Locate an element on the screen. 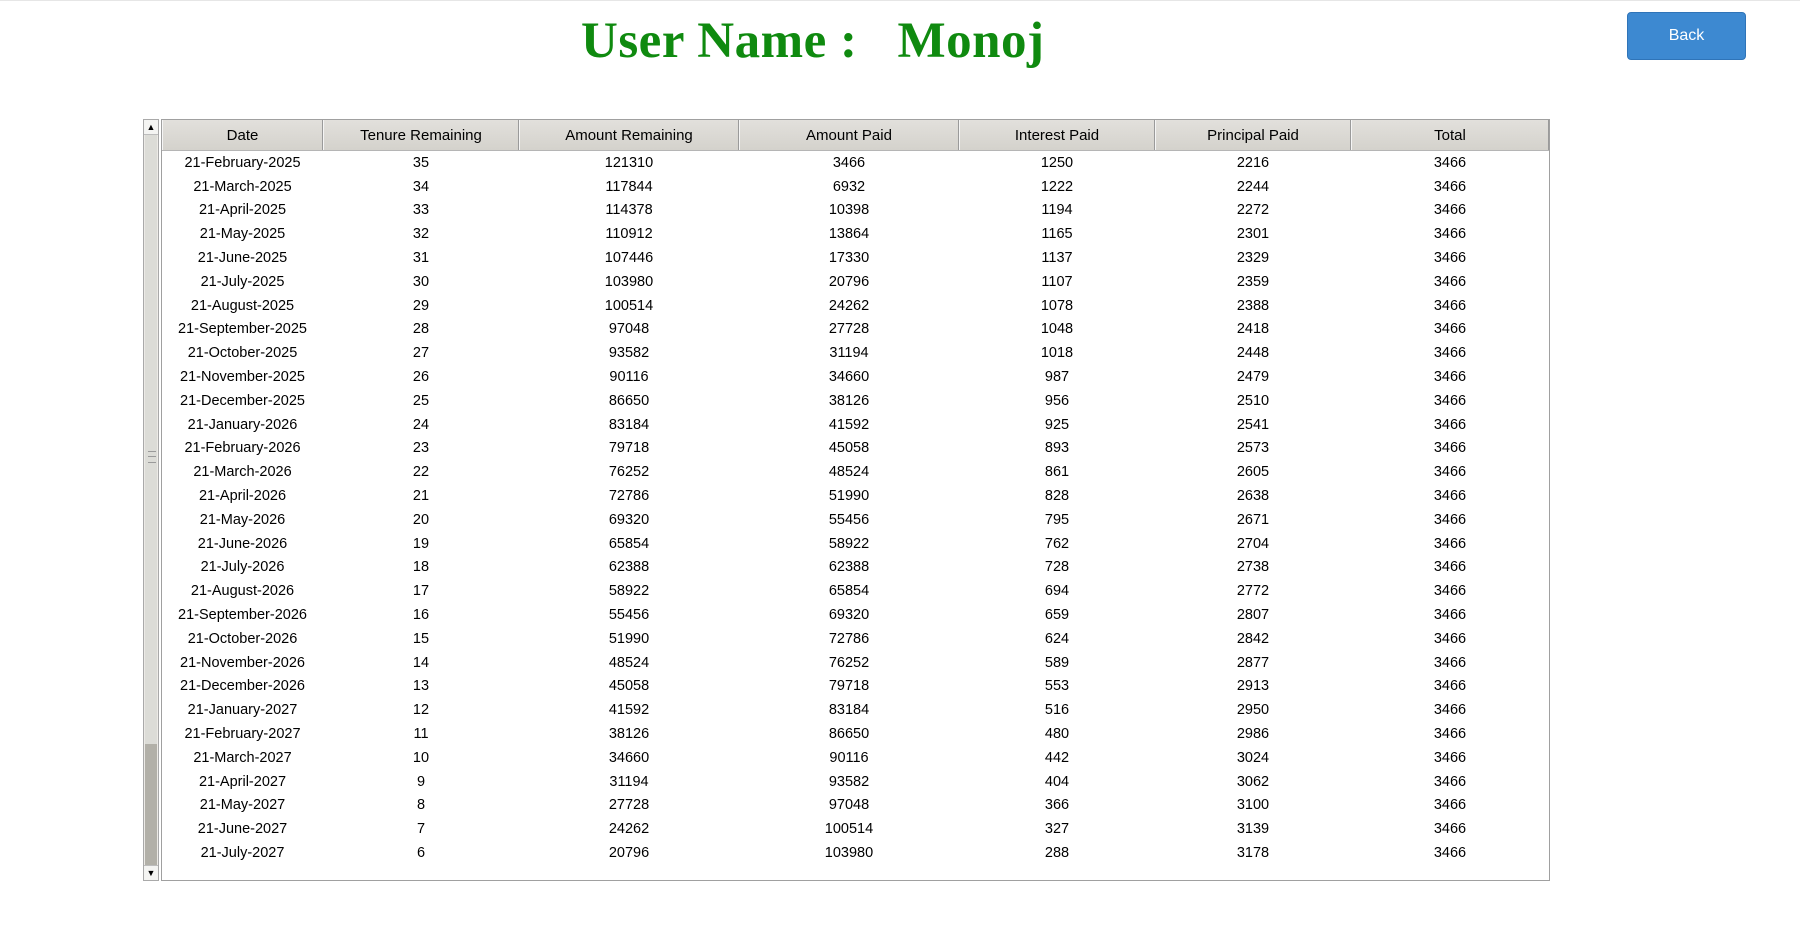 This screenshot has height=926, width=1800. cell-date: 21-September-2025 is located at coordinates (242, 329).